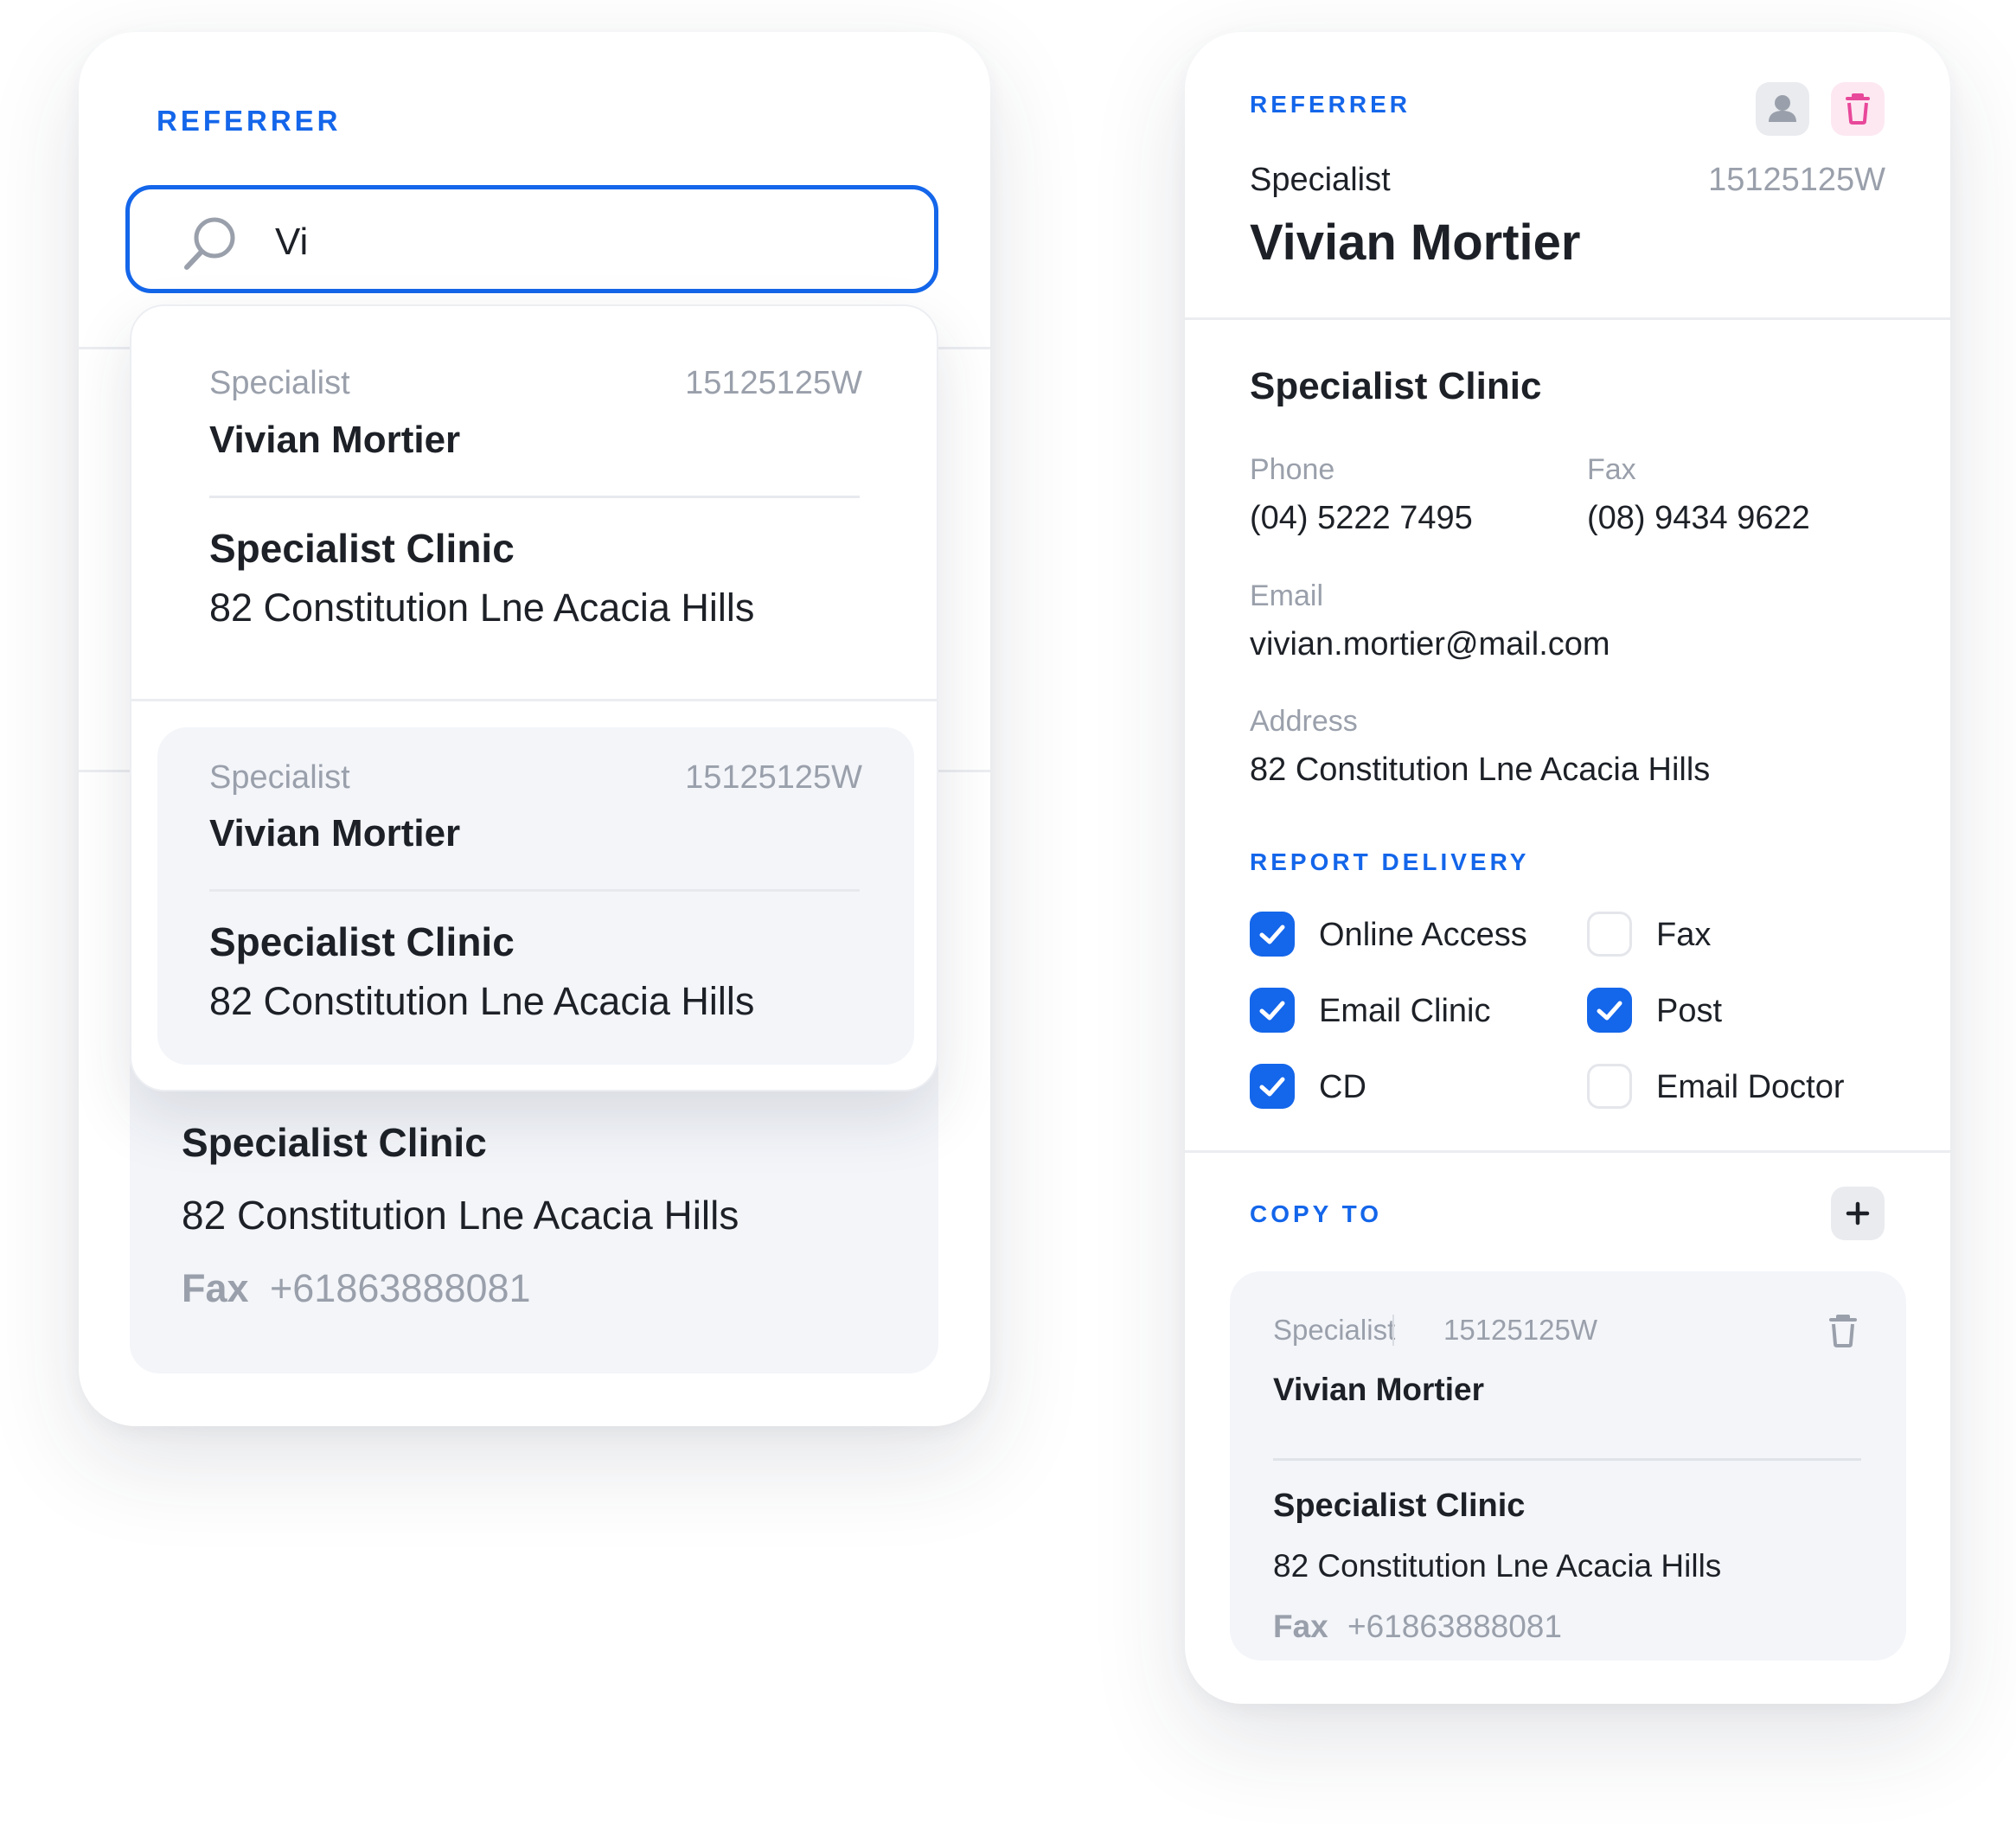 Image resolution: width=2016 pixels, height=1824 pixels. What do you see at coordinates (1684, 935) in the screenshot?
I see `checkbox-label: Fax` at bounding box center [1684, 935].